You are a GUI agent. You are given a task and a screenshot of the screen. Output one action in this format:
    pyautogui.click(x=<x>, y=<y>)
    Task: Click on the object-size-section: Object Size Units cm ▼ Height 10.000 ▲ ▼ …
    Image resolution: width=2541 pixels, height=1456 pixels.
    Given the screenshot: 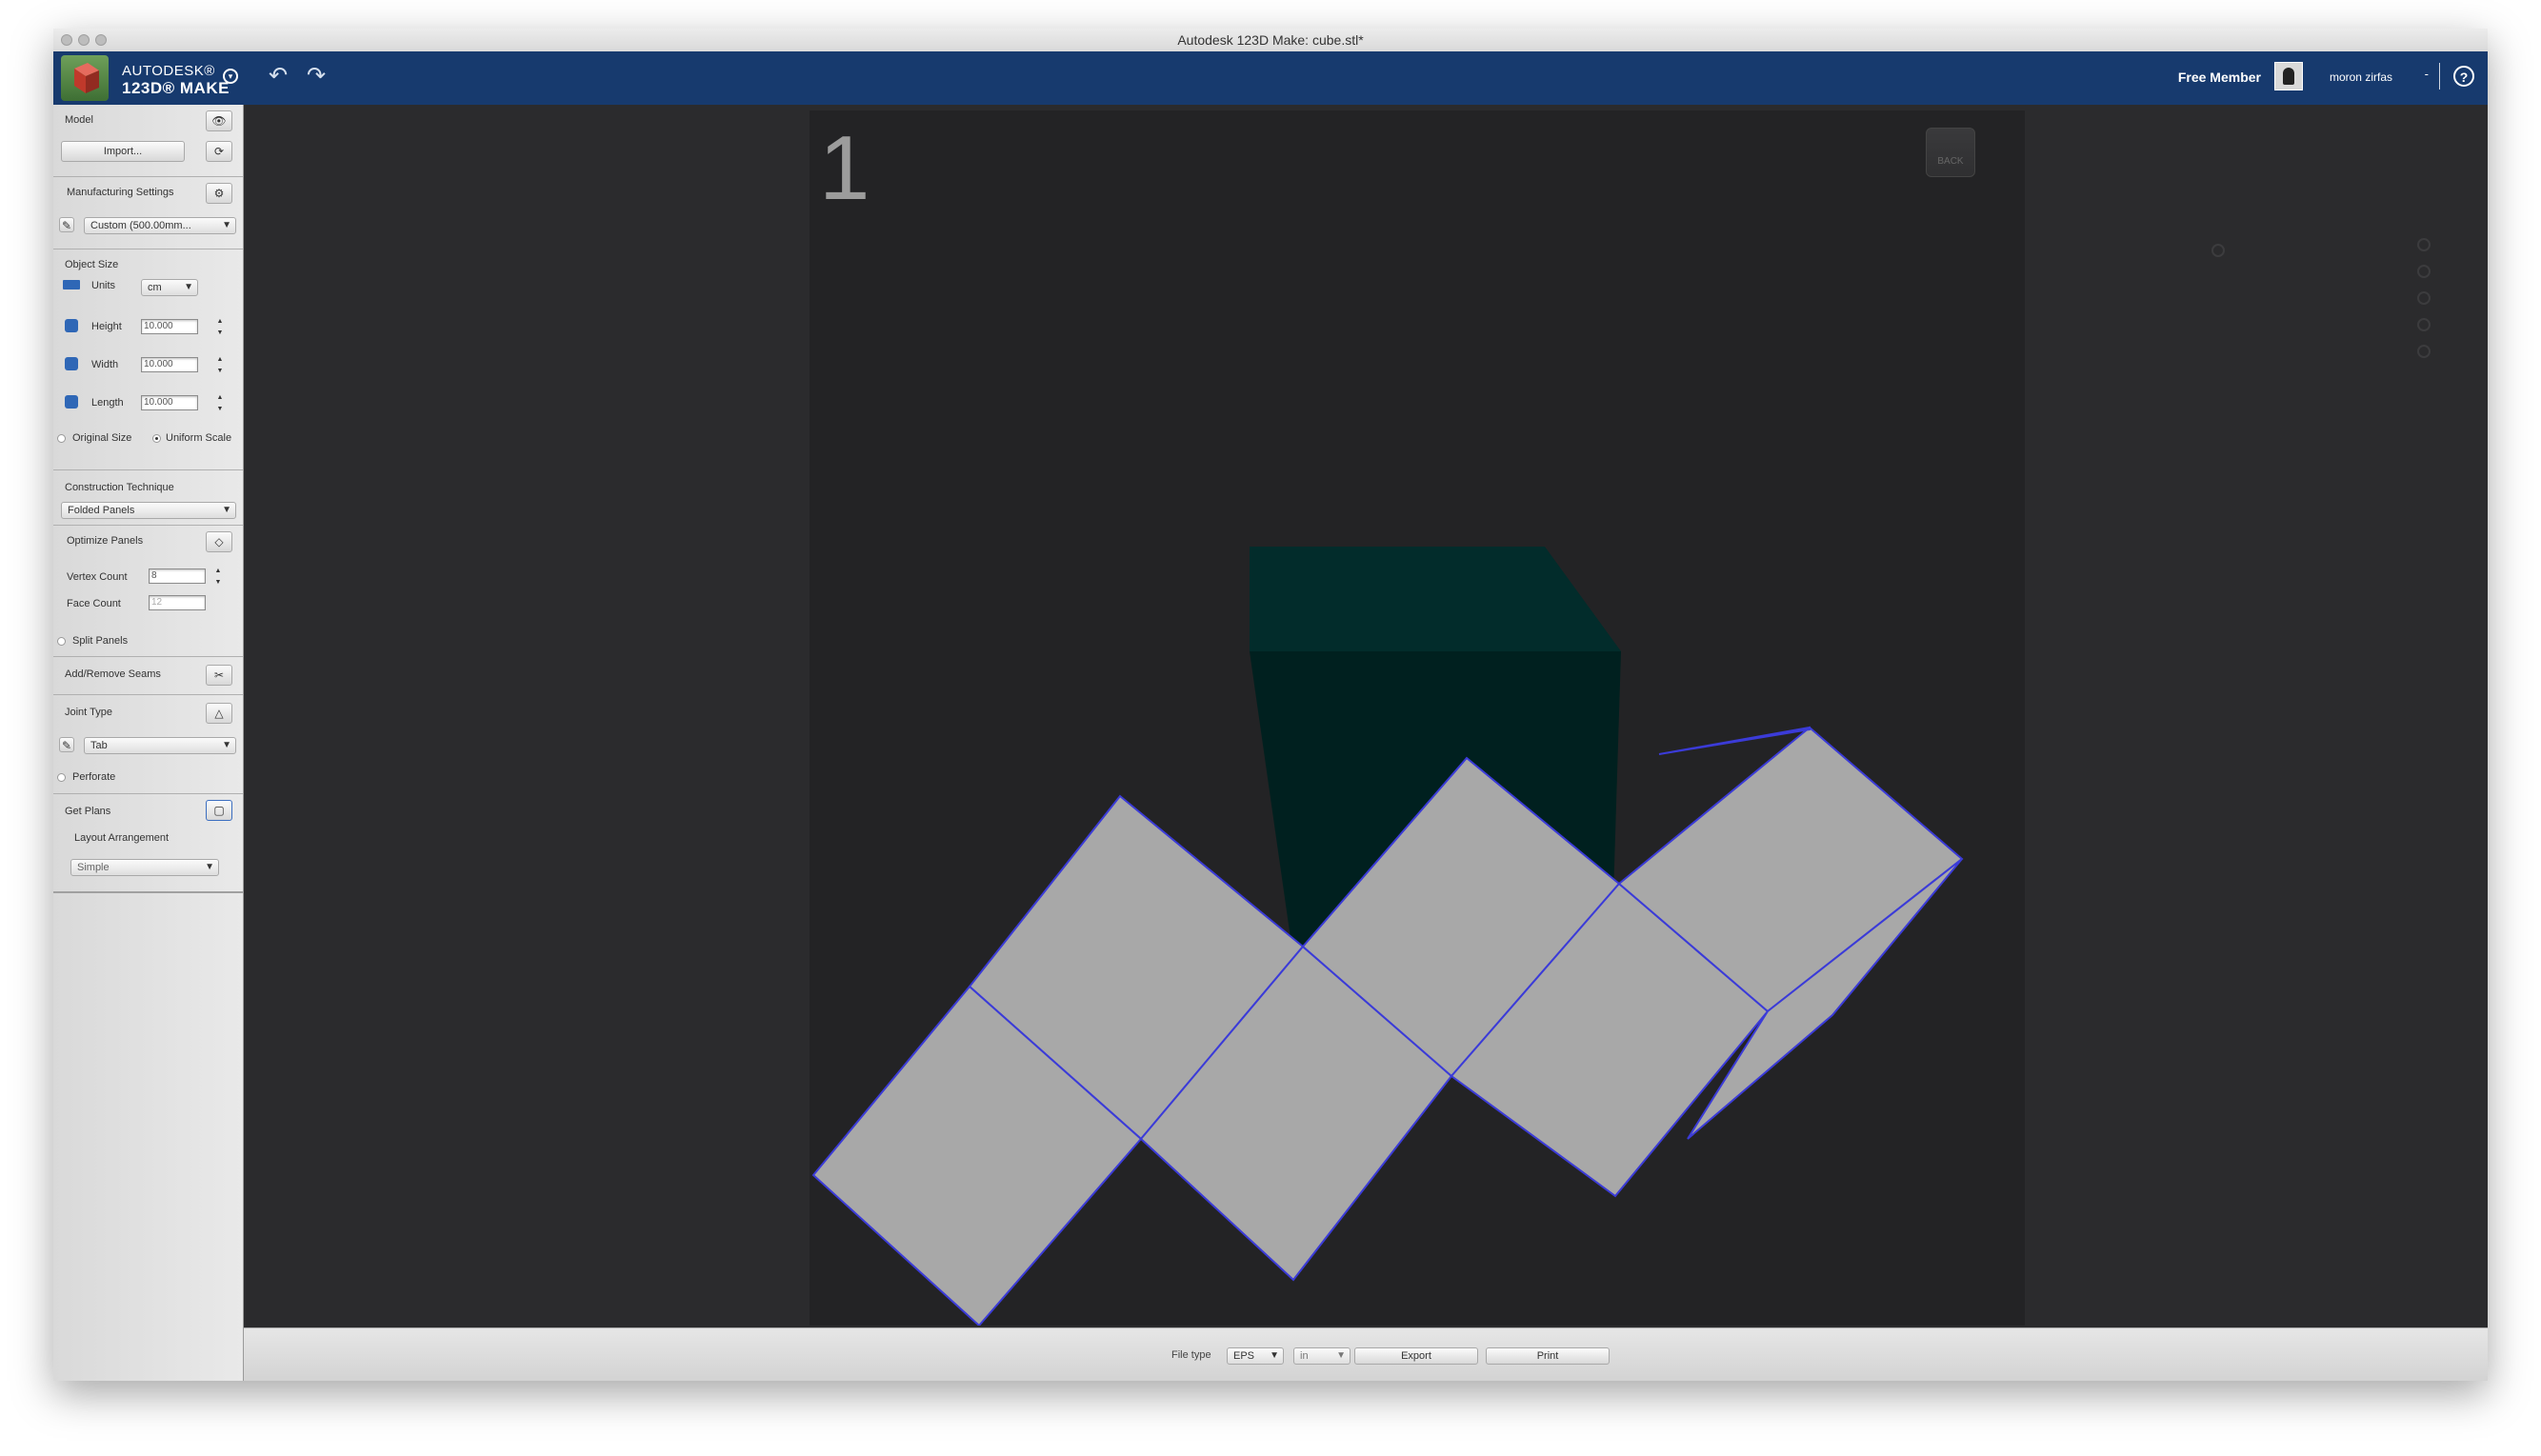 What is the action you would take?
    pyautogui.click(x=148, y=360)
    